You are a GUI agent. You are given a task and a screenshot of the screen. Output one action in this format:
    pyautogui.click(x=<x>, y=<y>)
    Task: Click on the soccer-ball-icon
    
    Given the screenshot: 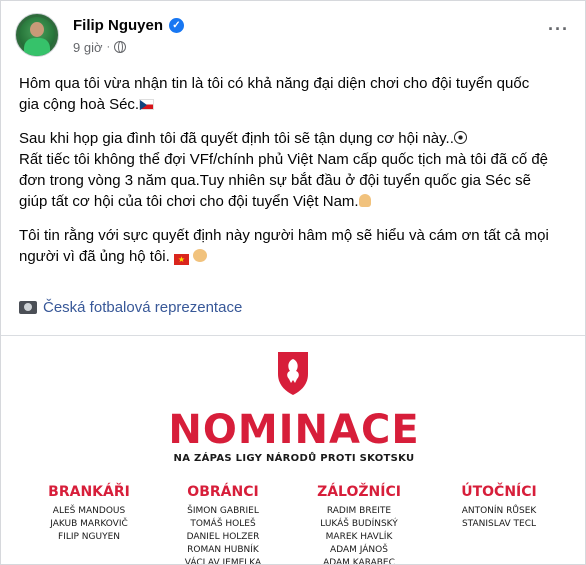 What is the action you would take?
    pyautogui.click(x=460, y=137)
    